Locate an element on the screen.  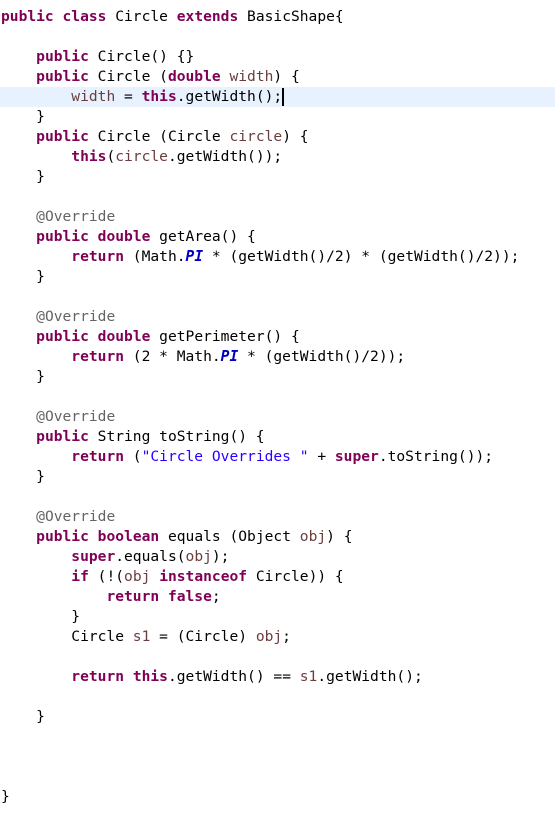
code-line: public Circle() {} is located at coordinates (277, 57).